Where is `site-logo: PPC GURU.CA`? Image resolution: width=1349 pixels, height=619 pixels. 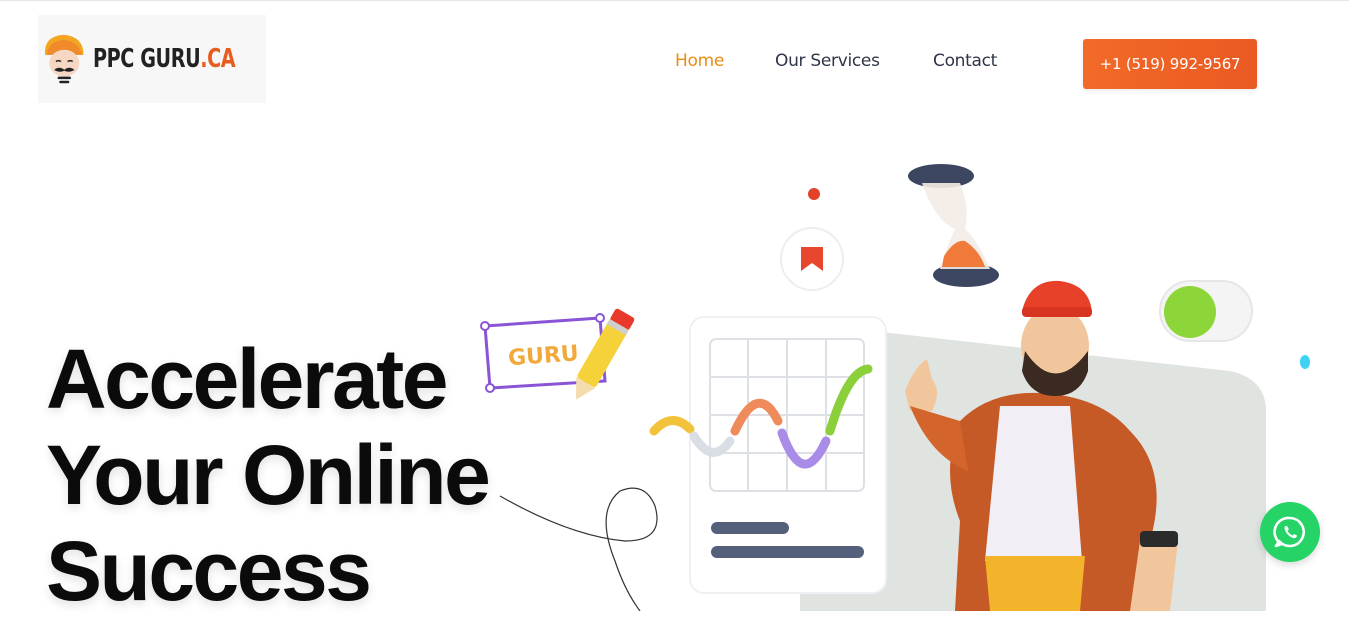
site-logo: PPC GURU.CA is located at coordinates (152, 59).